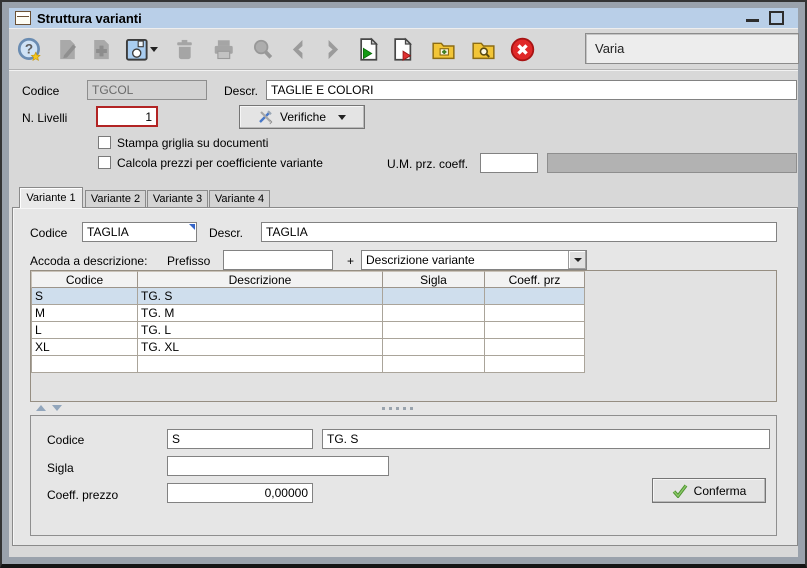 Image resolution: width=807 pixels, height=568 pixels. I want to click on splitter-up-icon, so click(41, 408).